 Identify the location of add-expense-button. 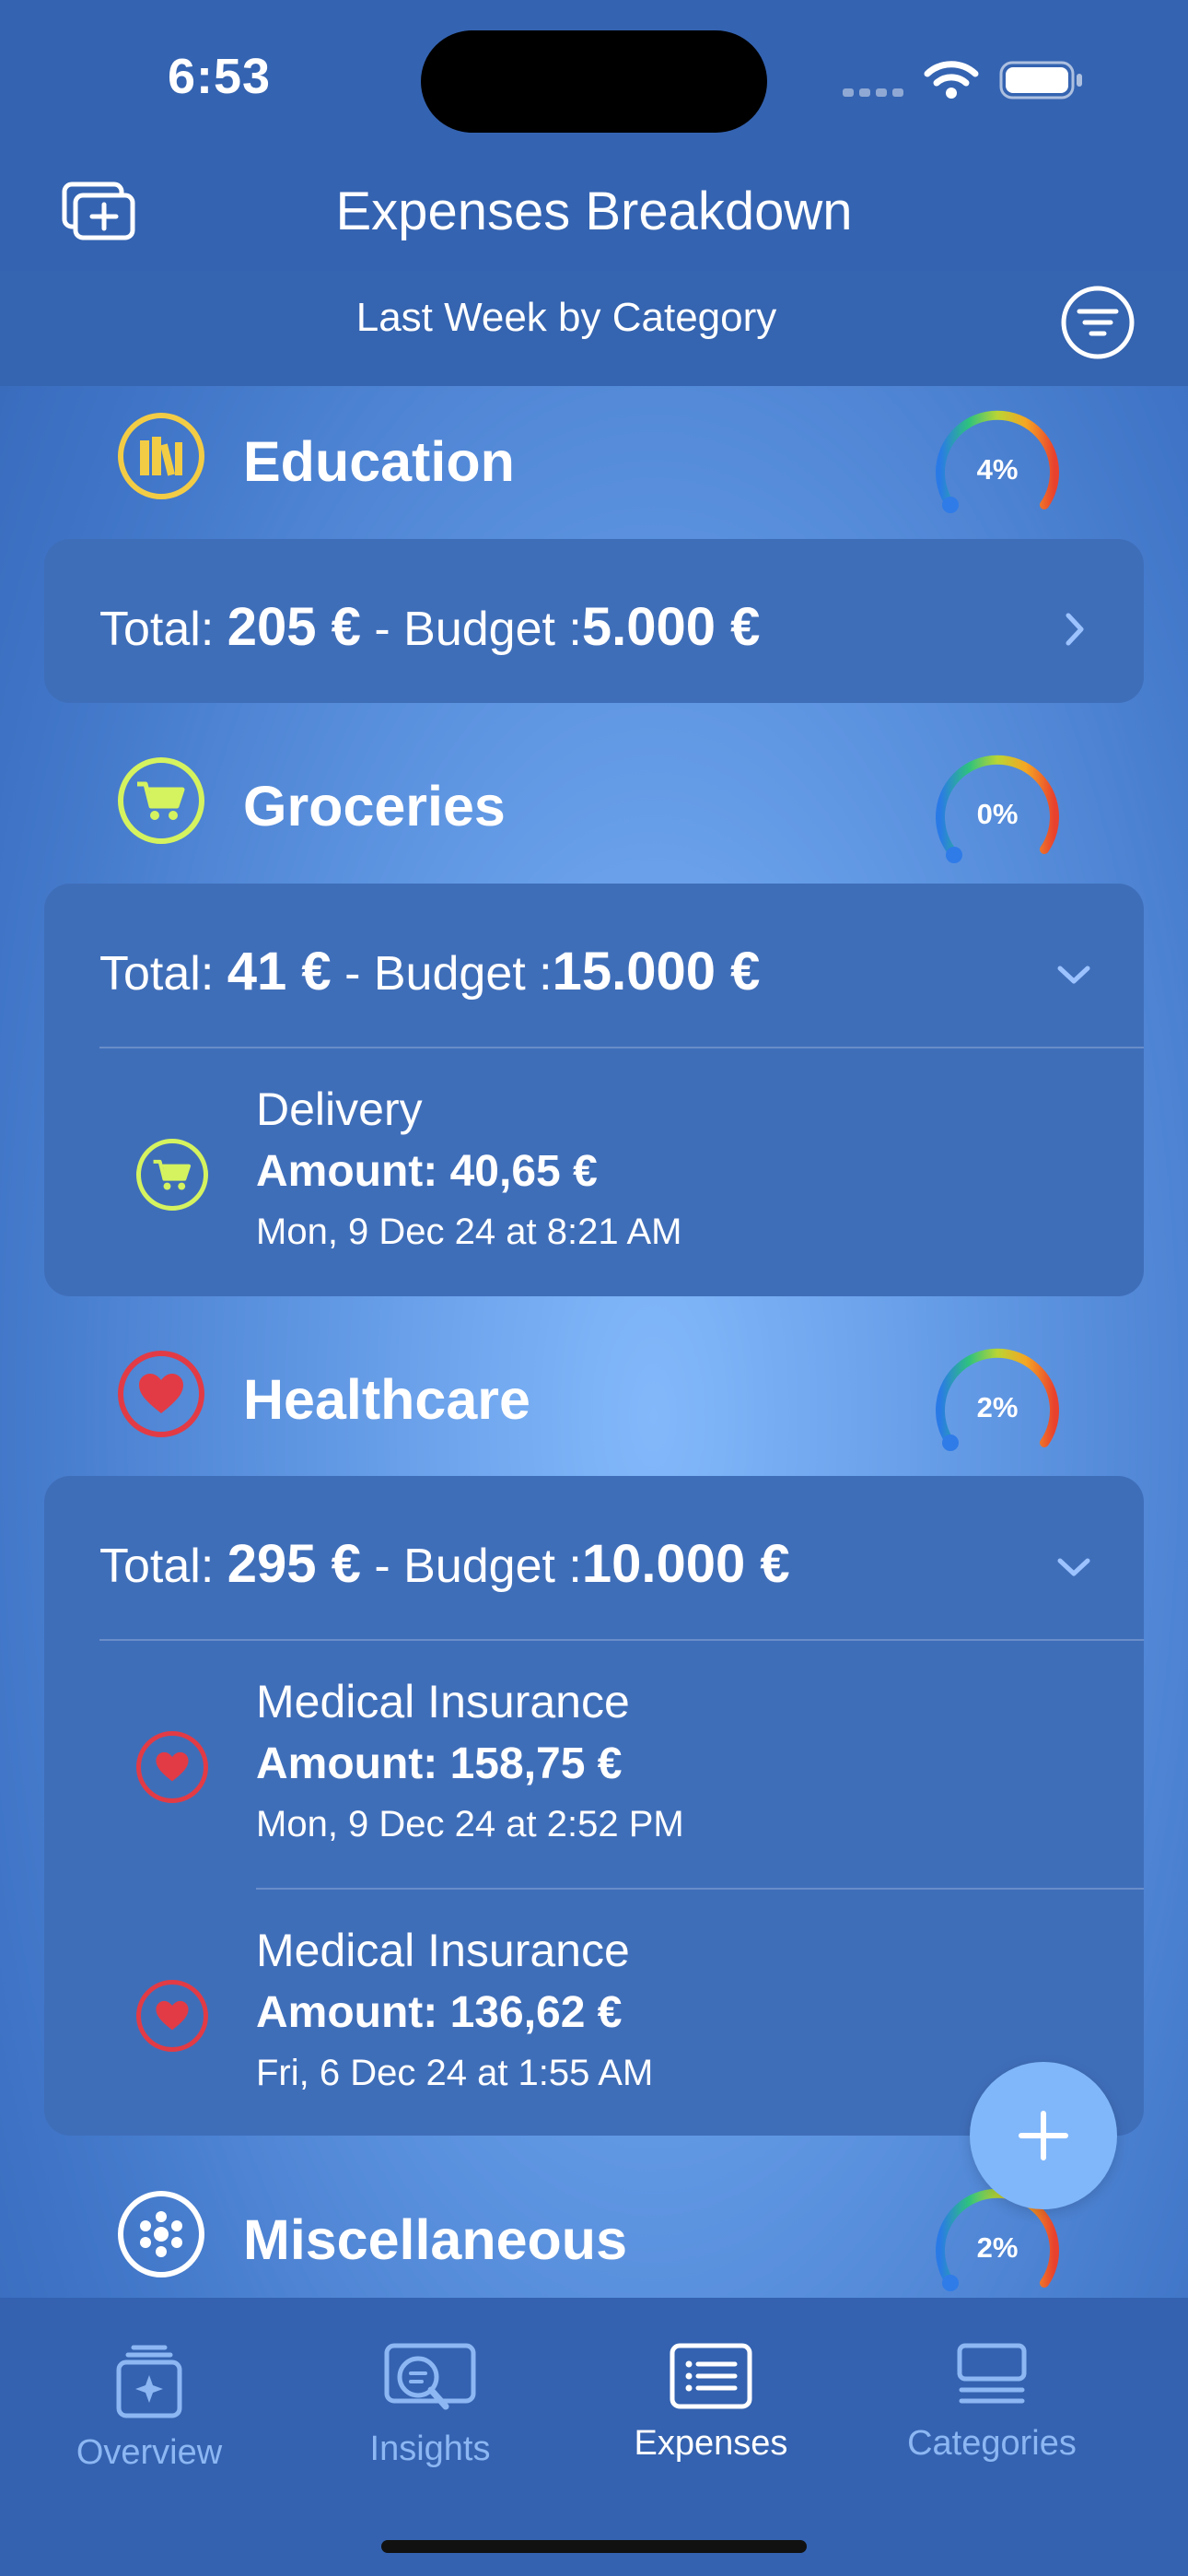
(1043, 2135).